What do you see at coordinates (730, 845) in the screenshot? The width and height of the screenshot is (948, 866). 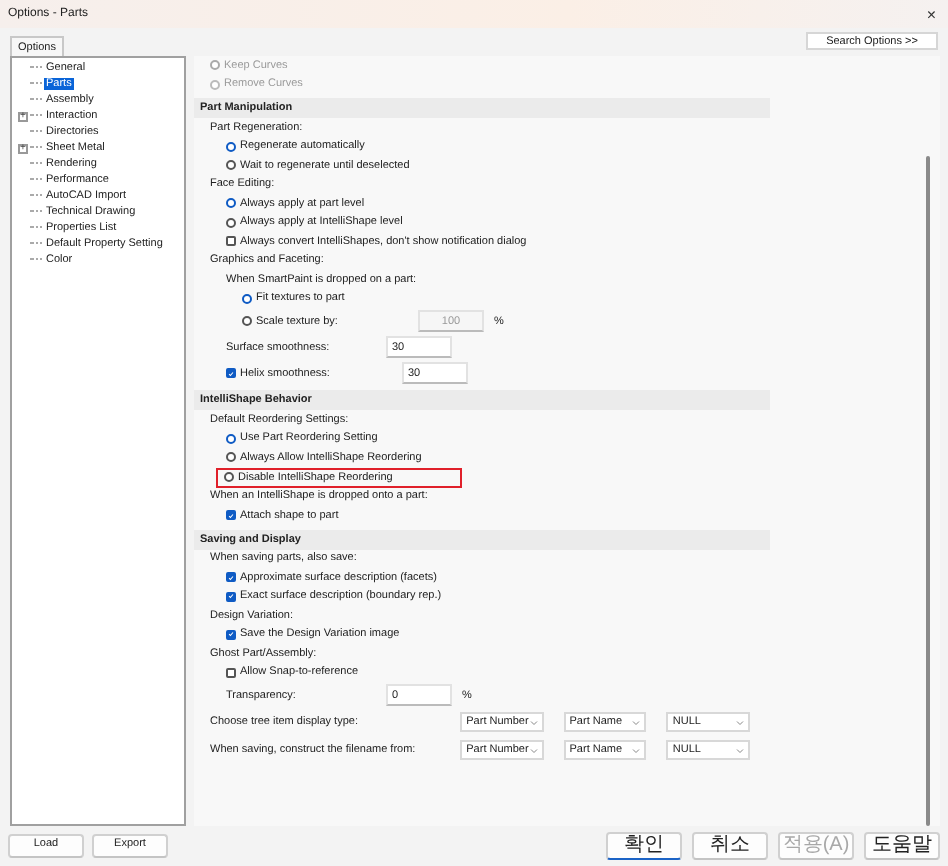 I see `dialog-button: 취소` at bounding box center [730, 845].